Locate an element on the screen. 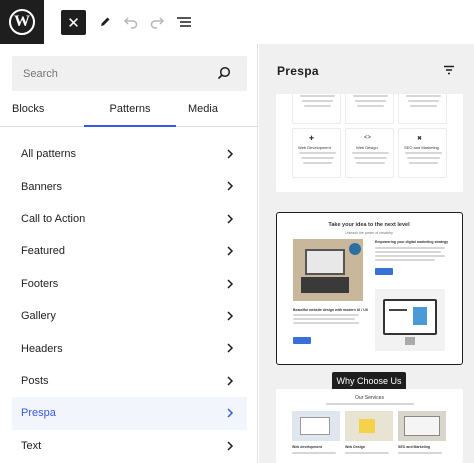 The width and height of the screenshot is (474, 463). category-text: Text is located at coordinates (129, 446).